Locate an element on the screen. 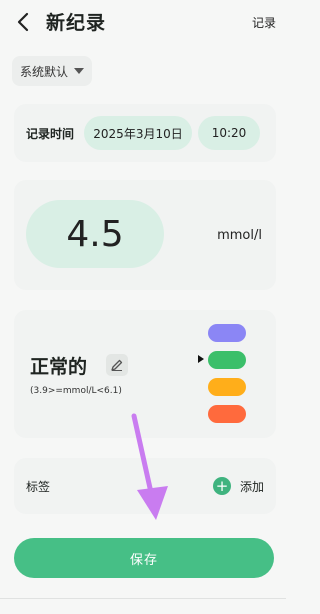 The image size is (320, 614). value-card: 4.5 mmol/l is located at coordinates (145, 235).